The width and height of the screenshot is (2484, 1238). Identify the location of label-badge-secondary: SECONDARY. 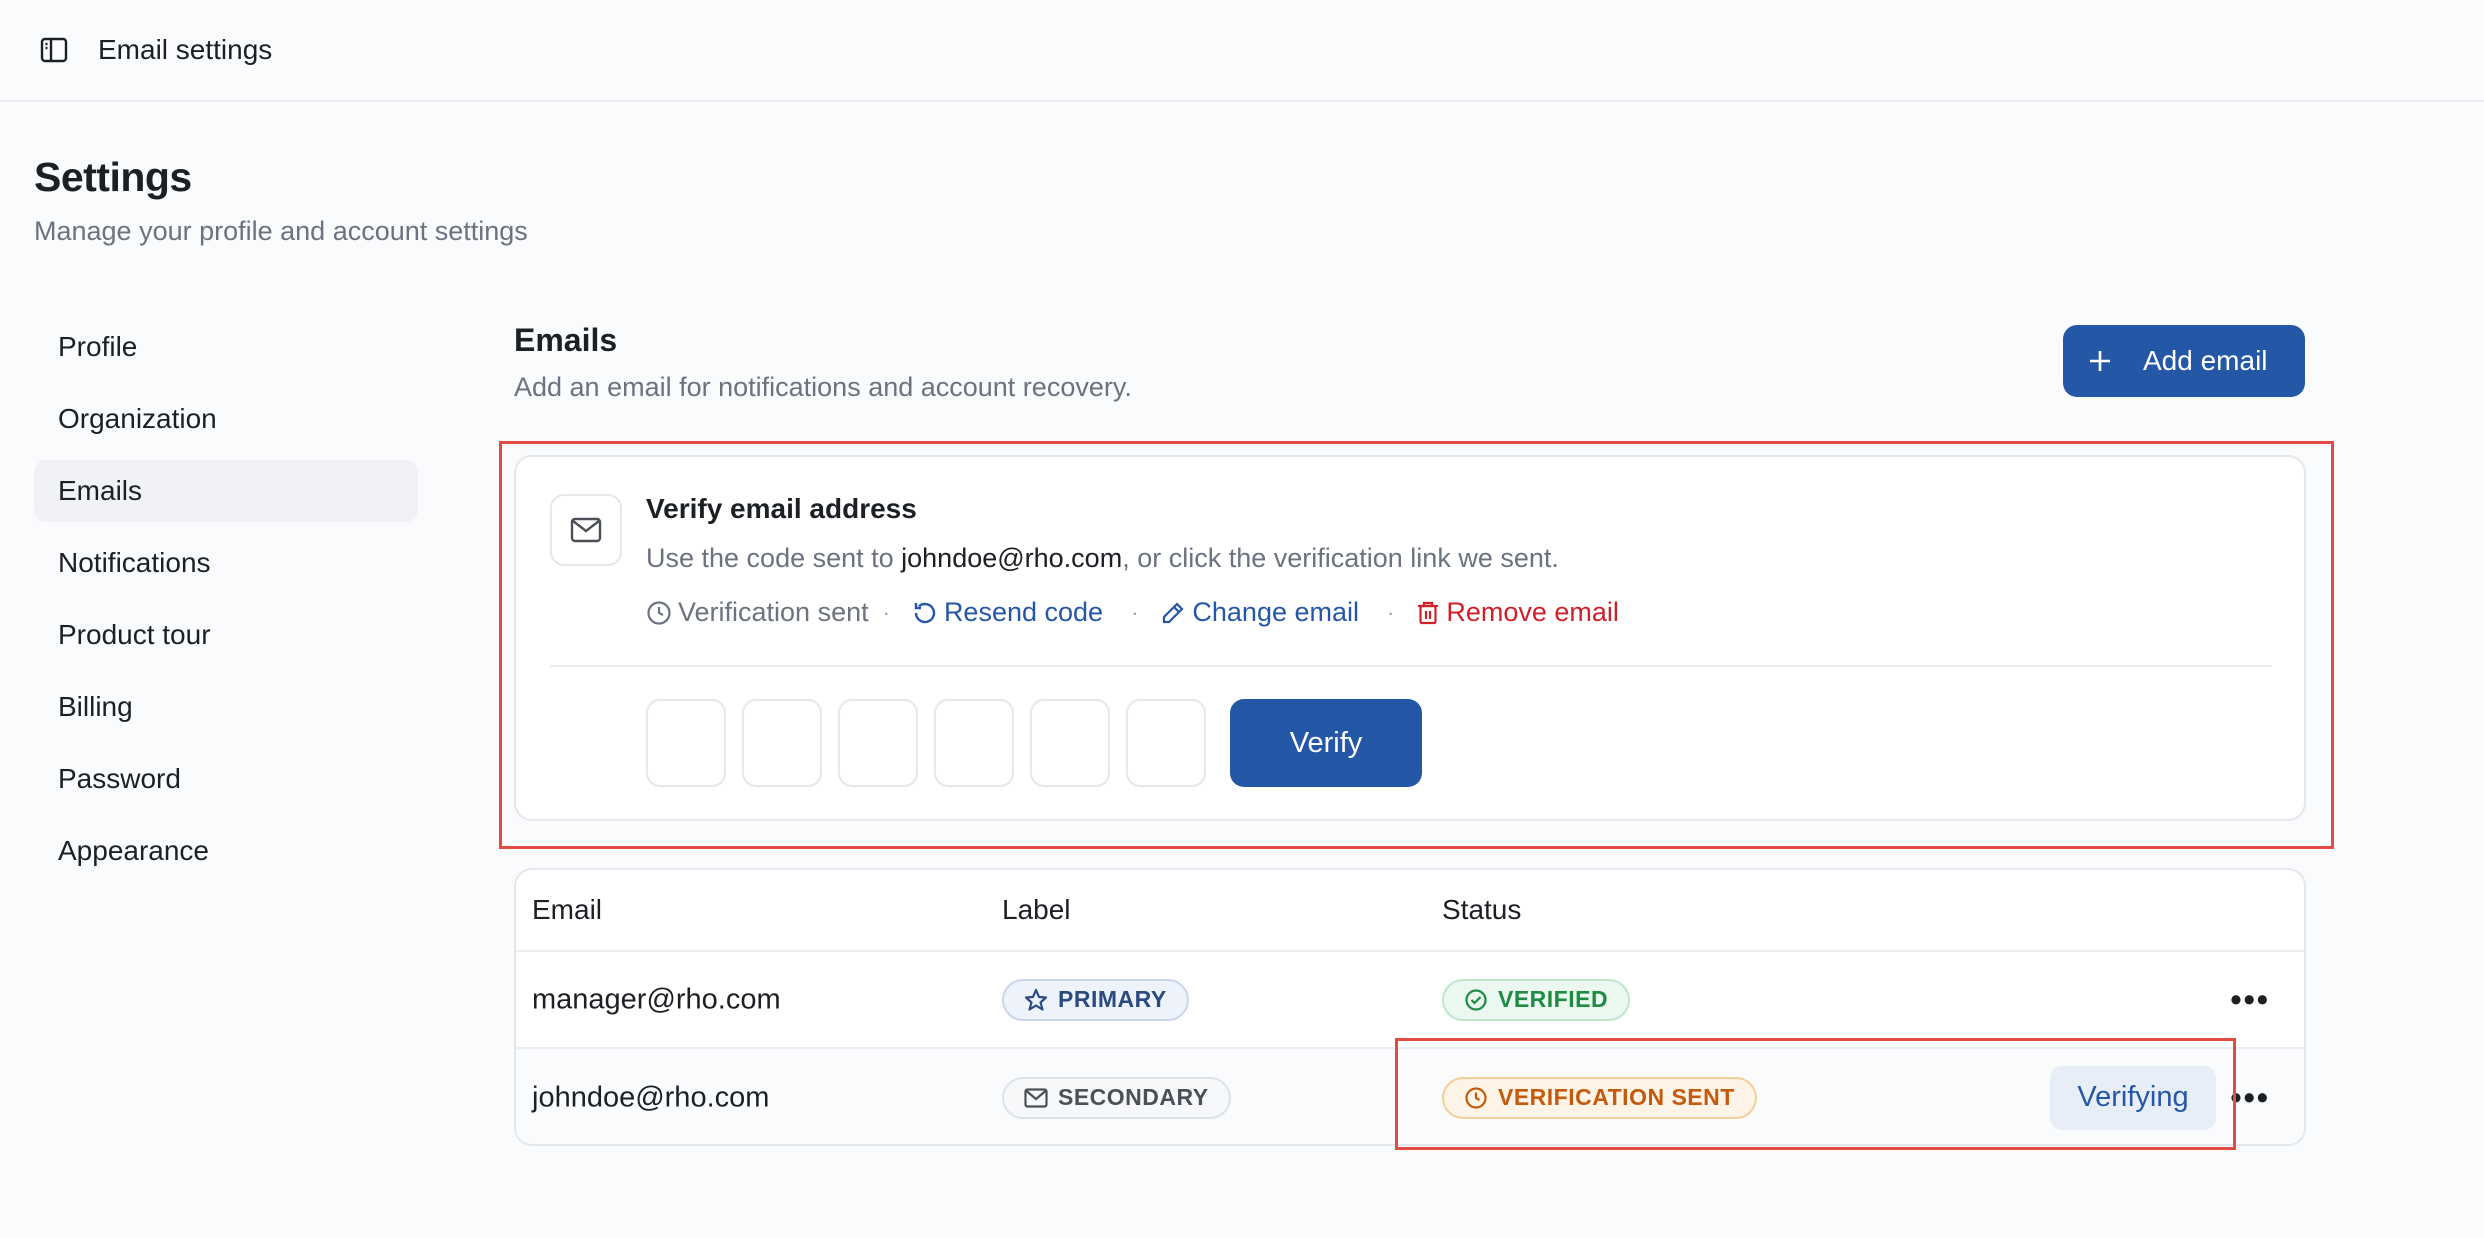
(1116, 1097).